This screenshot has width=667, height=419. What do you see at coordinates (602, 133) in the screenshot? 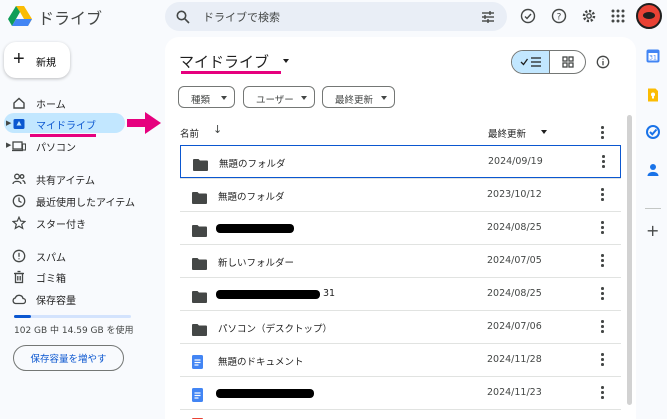
I see `column-more-options-icon` at bounding box center [602, 133].